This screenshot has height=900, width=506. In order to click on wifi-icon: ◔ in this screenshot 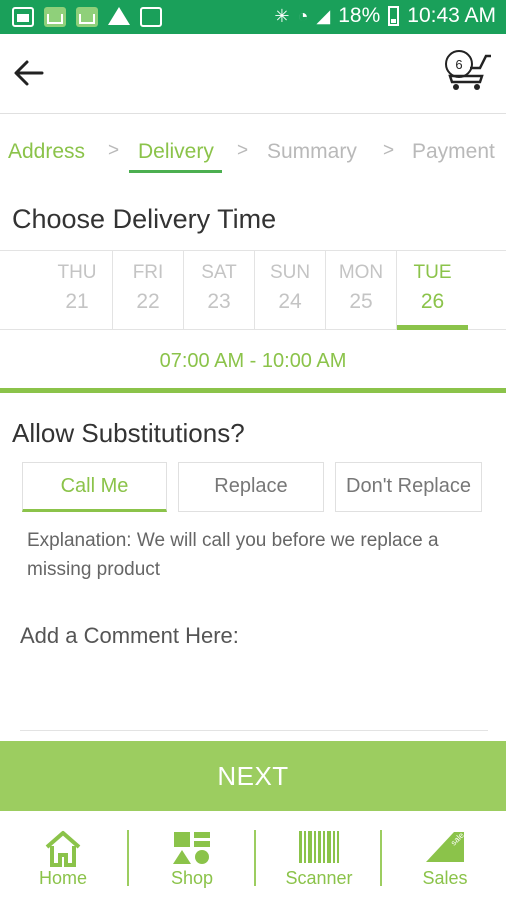, I will do `click(303, 15)`.